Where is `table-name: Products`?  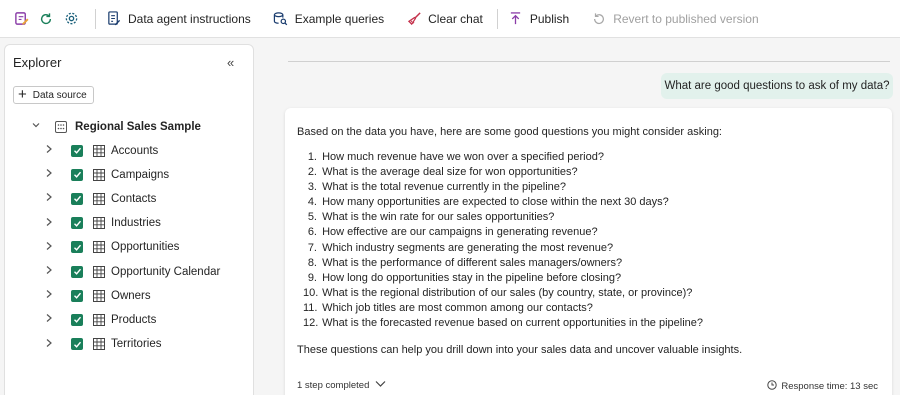
table-name: Products is located at coordinates (134, 319).